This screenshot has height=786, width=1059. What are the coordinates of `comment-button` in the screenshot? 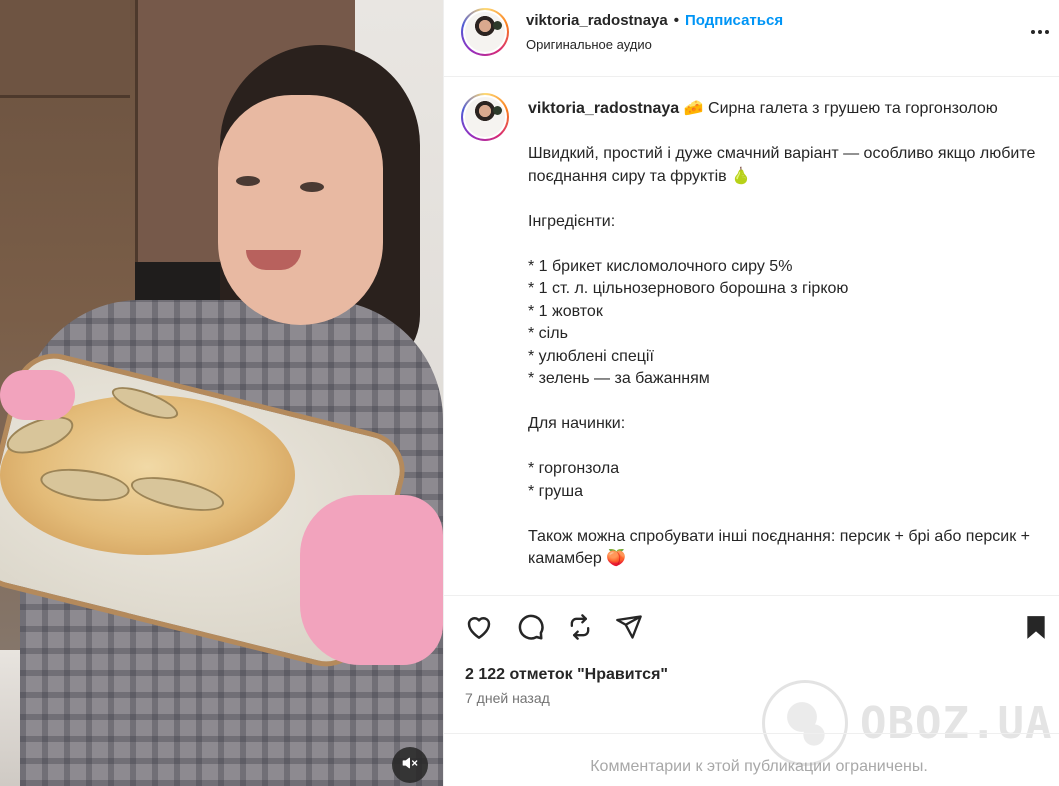 It's located at (530, 627).